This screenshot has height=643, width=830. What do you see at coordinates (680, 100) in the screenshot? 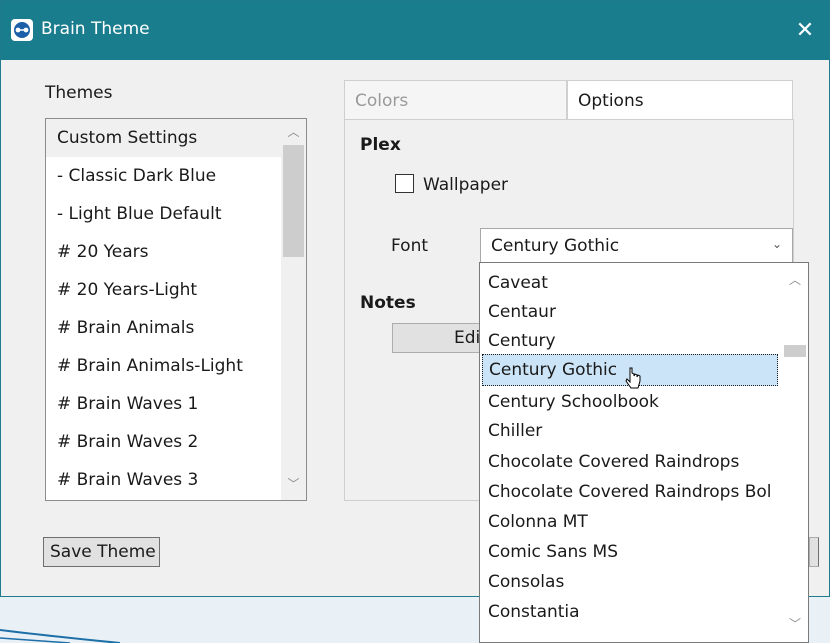
I see `tab-options: Options` at bounding box center [680, 100].